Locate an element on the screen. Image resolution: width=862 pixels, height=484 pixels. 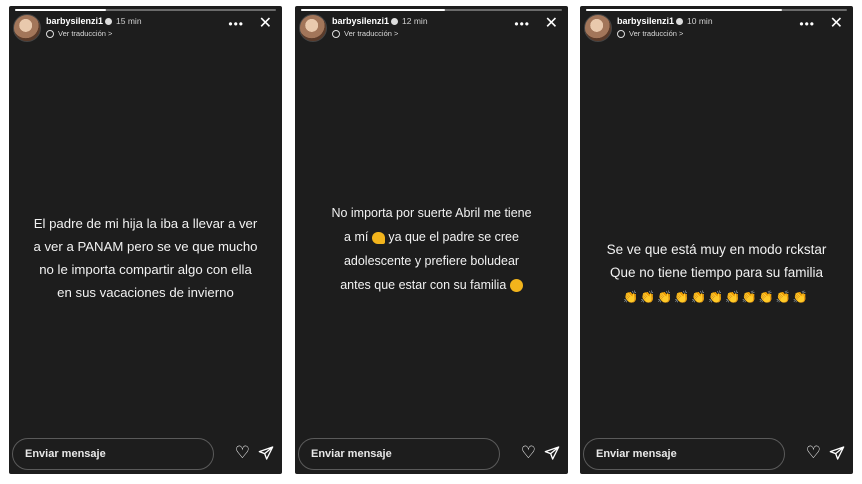
story-text-line: adolescente y prefiere boludear is located at coordinates (431, 261).